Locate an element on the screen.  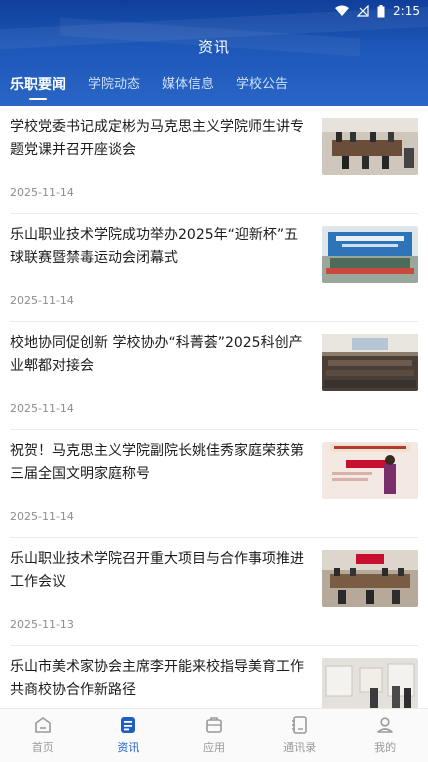
nav-label: 应用 is located at coordinates (213, 747).